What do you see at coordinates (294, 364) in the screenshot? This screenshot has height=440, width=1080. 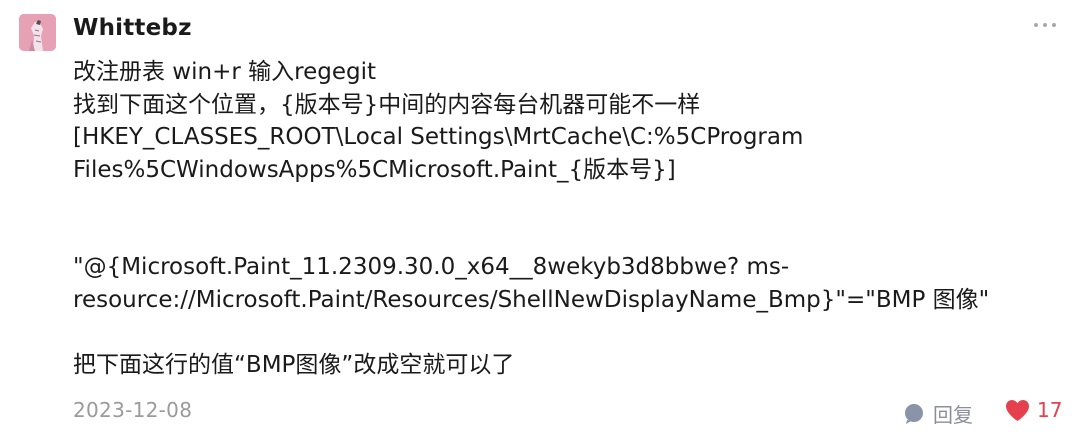 I see `comment-text-line: 把下面这行的值“BMP图像”改成空就可以了` at bounding box center [294, 364].